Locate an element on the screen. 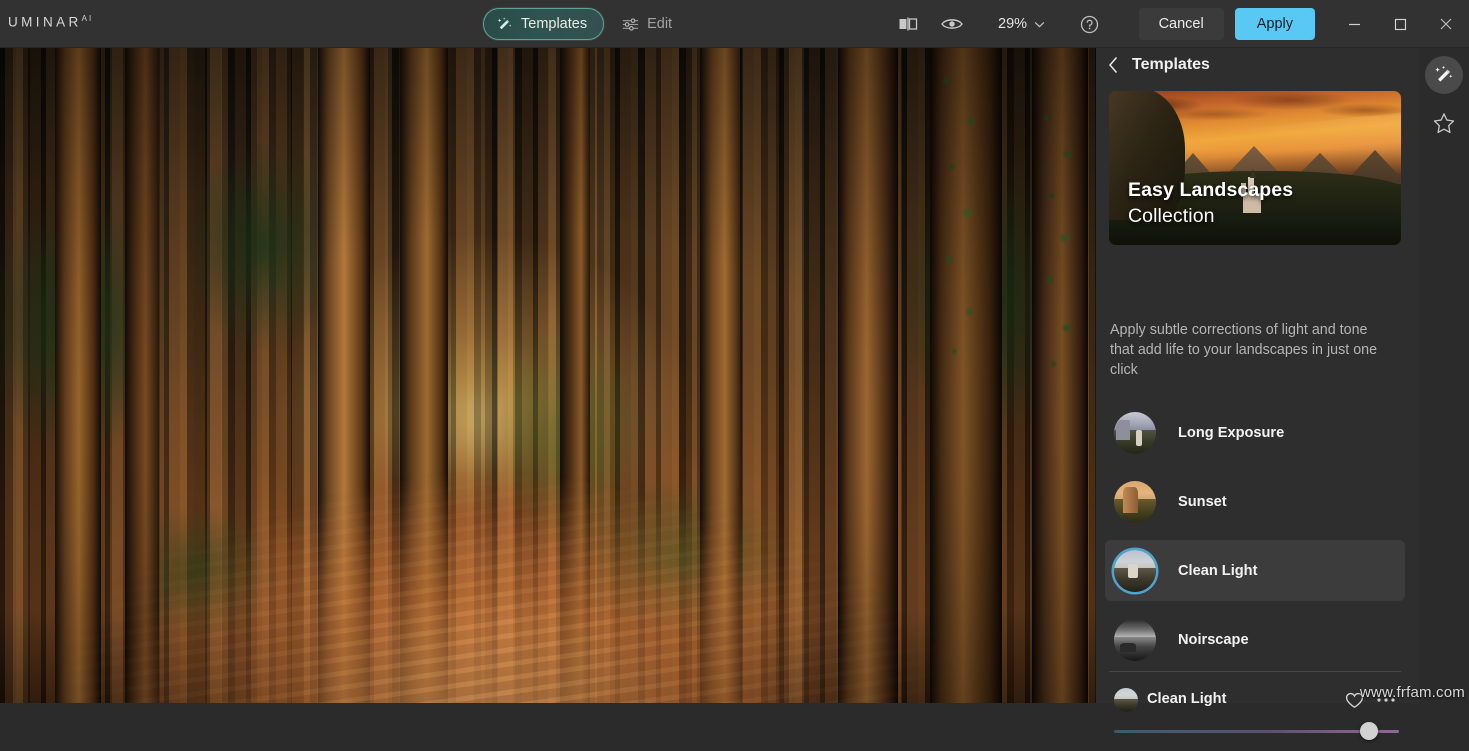 This screenshot has height=751, width=1469. template-item-label: Clean Light is located at coordinates (1217, 571).